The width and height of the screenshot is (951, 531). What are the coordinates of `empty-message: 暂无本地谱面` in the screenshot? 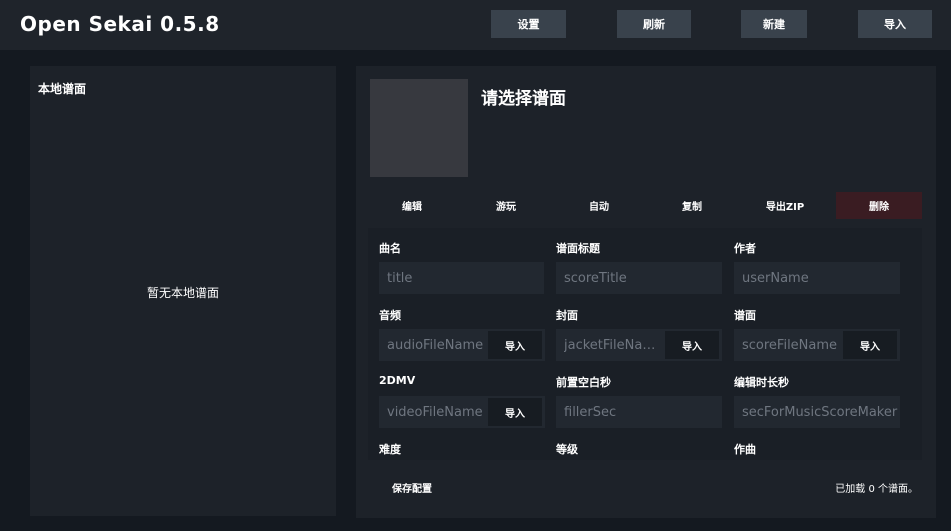 It's located at (182, 293).